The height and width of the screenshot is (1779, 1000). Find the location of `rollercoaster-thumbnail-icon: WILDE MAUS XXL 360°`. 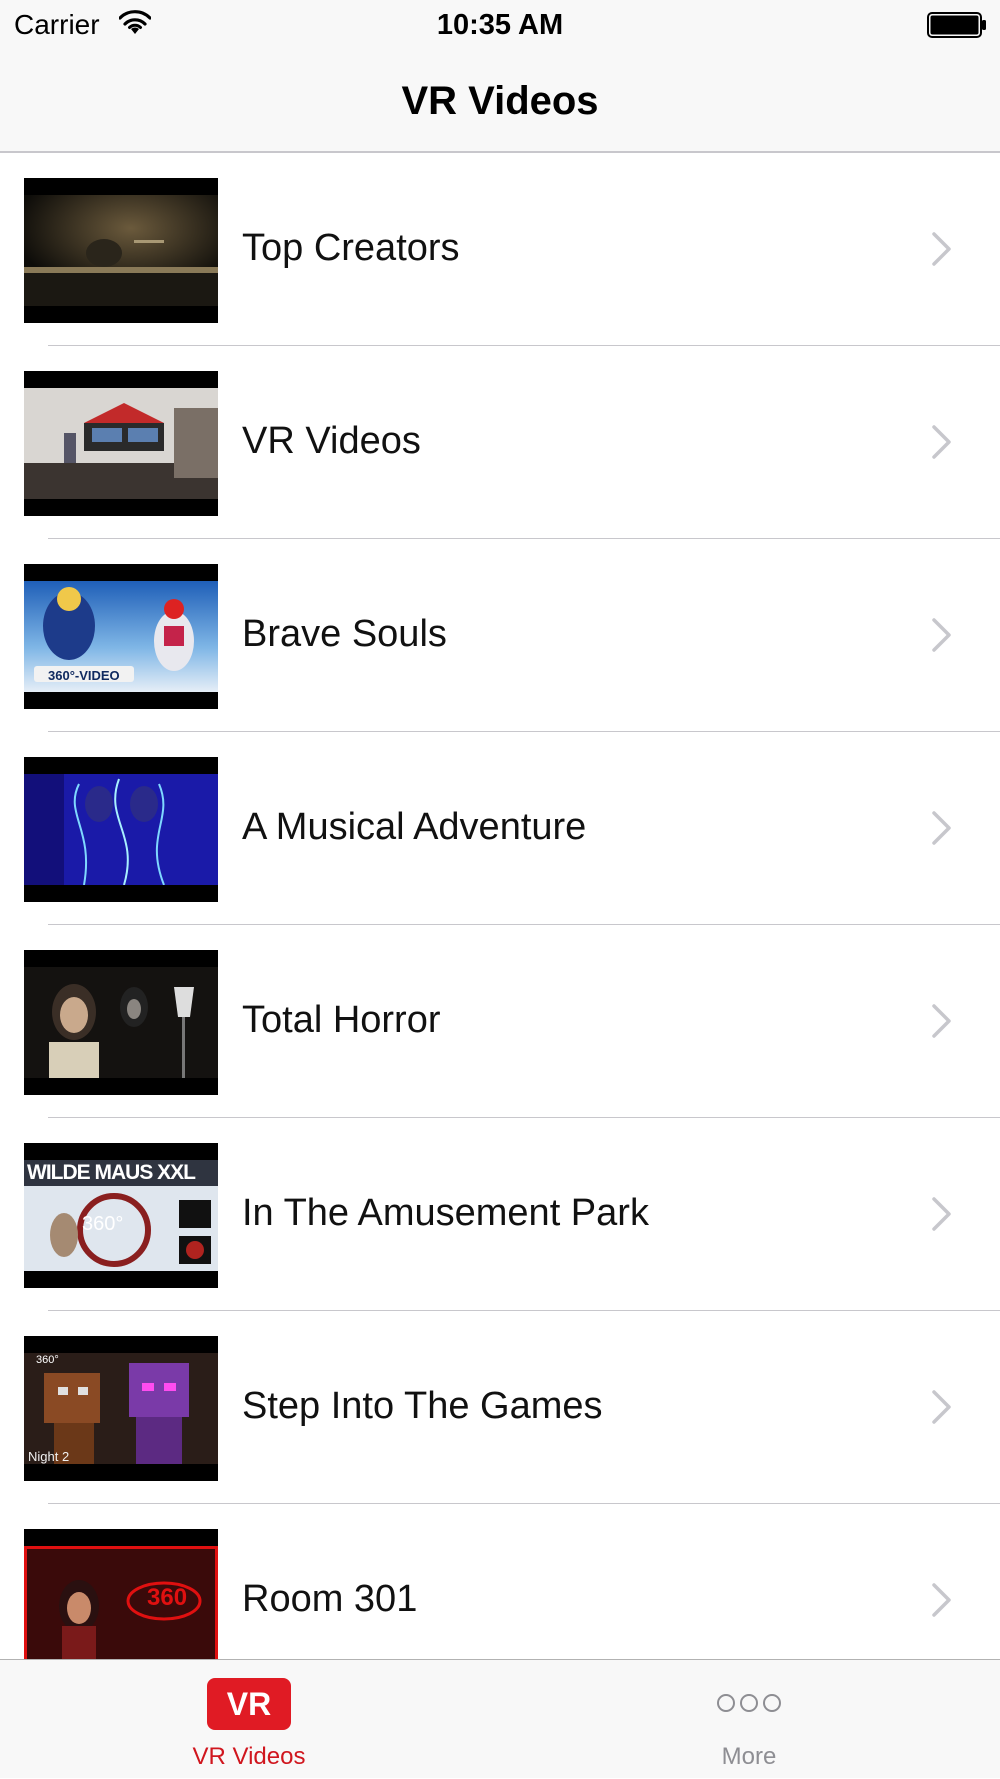

rollercoaster-thumbnail-icon: WILDE MAUS XXL 360° is located at coordinates (121, 1215).